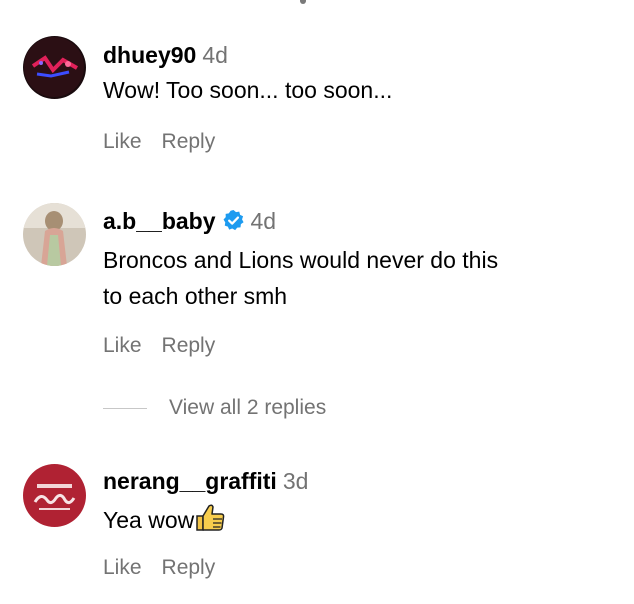 The height and width of the screenshot is (604, 634). I want to click on avatar-graffiti-logo-icon, so click(54, 495).